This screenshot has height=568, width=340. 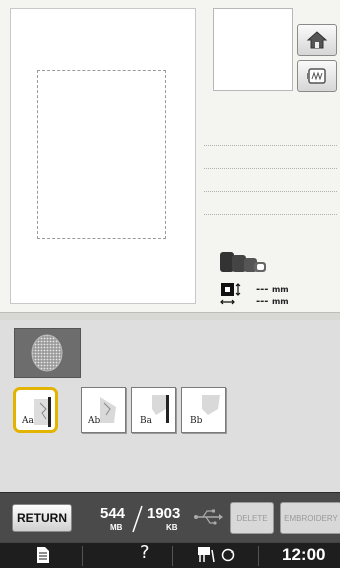 What do you see at coordinates (230, 294) in the screenshot?
I see `size-icon` at bounding box center [230, 294].